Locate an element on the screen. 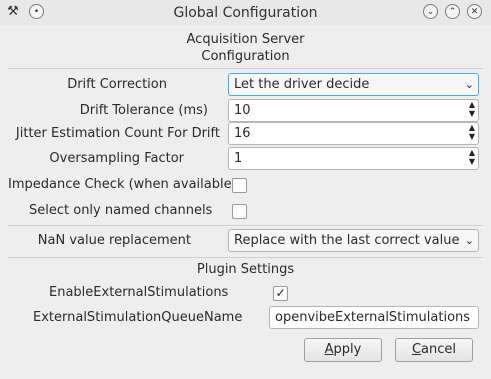 This screenshot has width=491, height=379. nan-select: Replace with the last correct value ⌄ is located at coordinates (353, 240).